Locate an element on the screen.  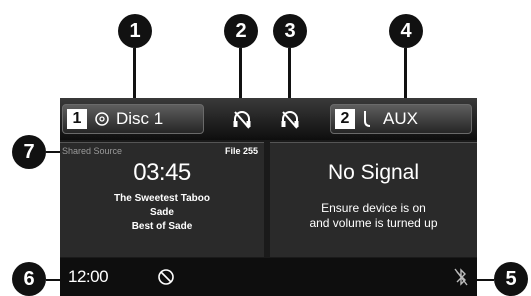
signal-message-line2: and volume is turned up is located at coordinates (373, 223).